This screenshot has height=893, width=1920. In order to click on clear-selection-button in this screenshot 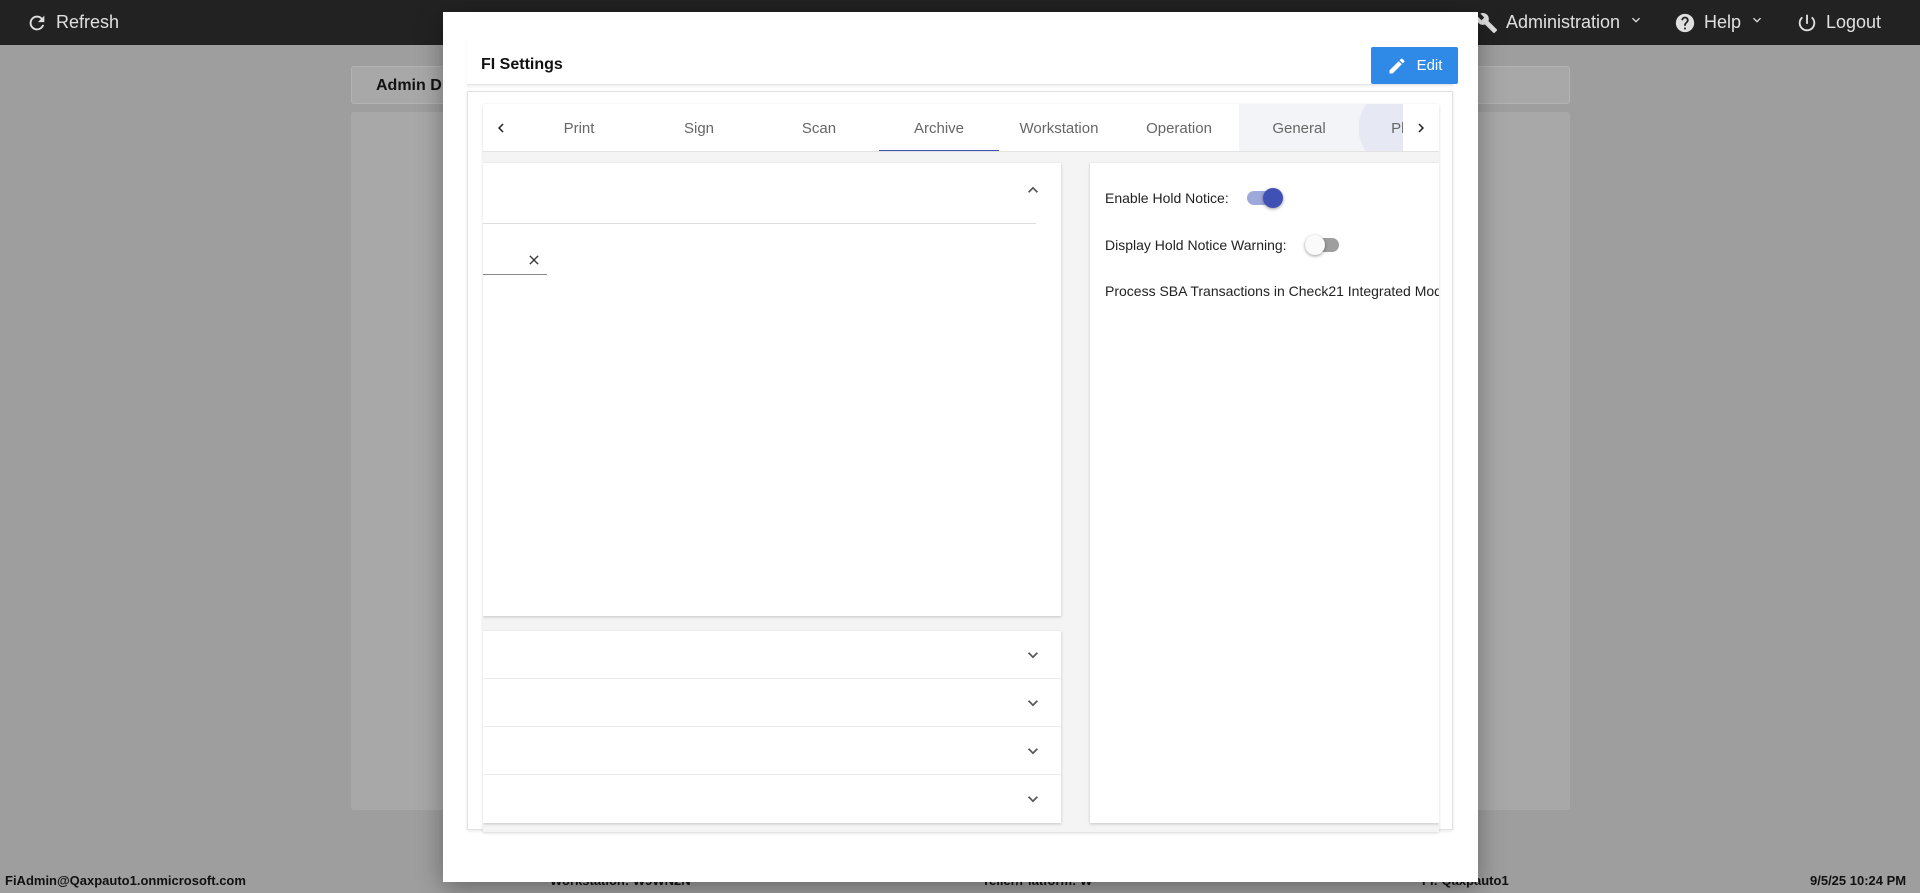, I will do `click(534, 260)`.